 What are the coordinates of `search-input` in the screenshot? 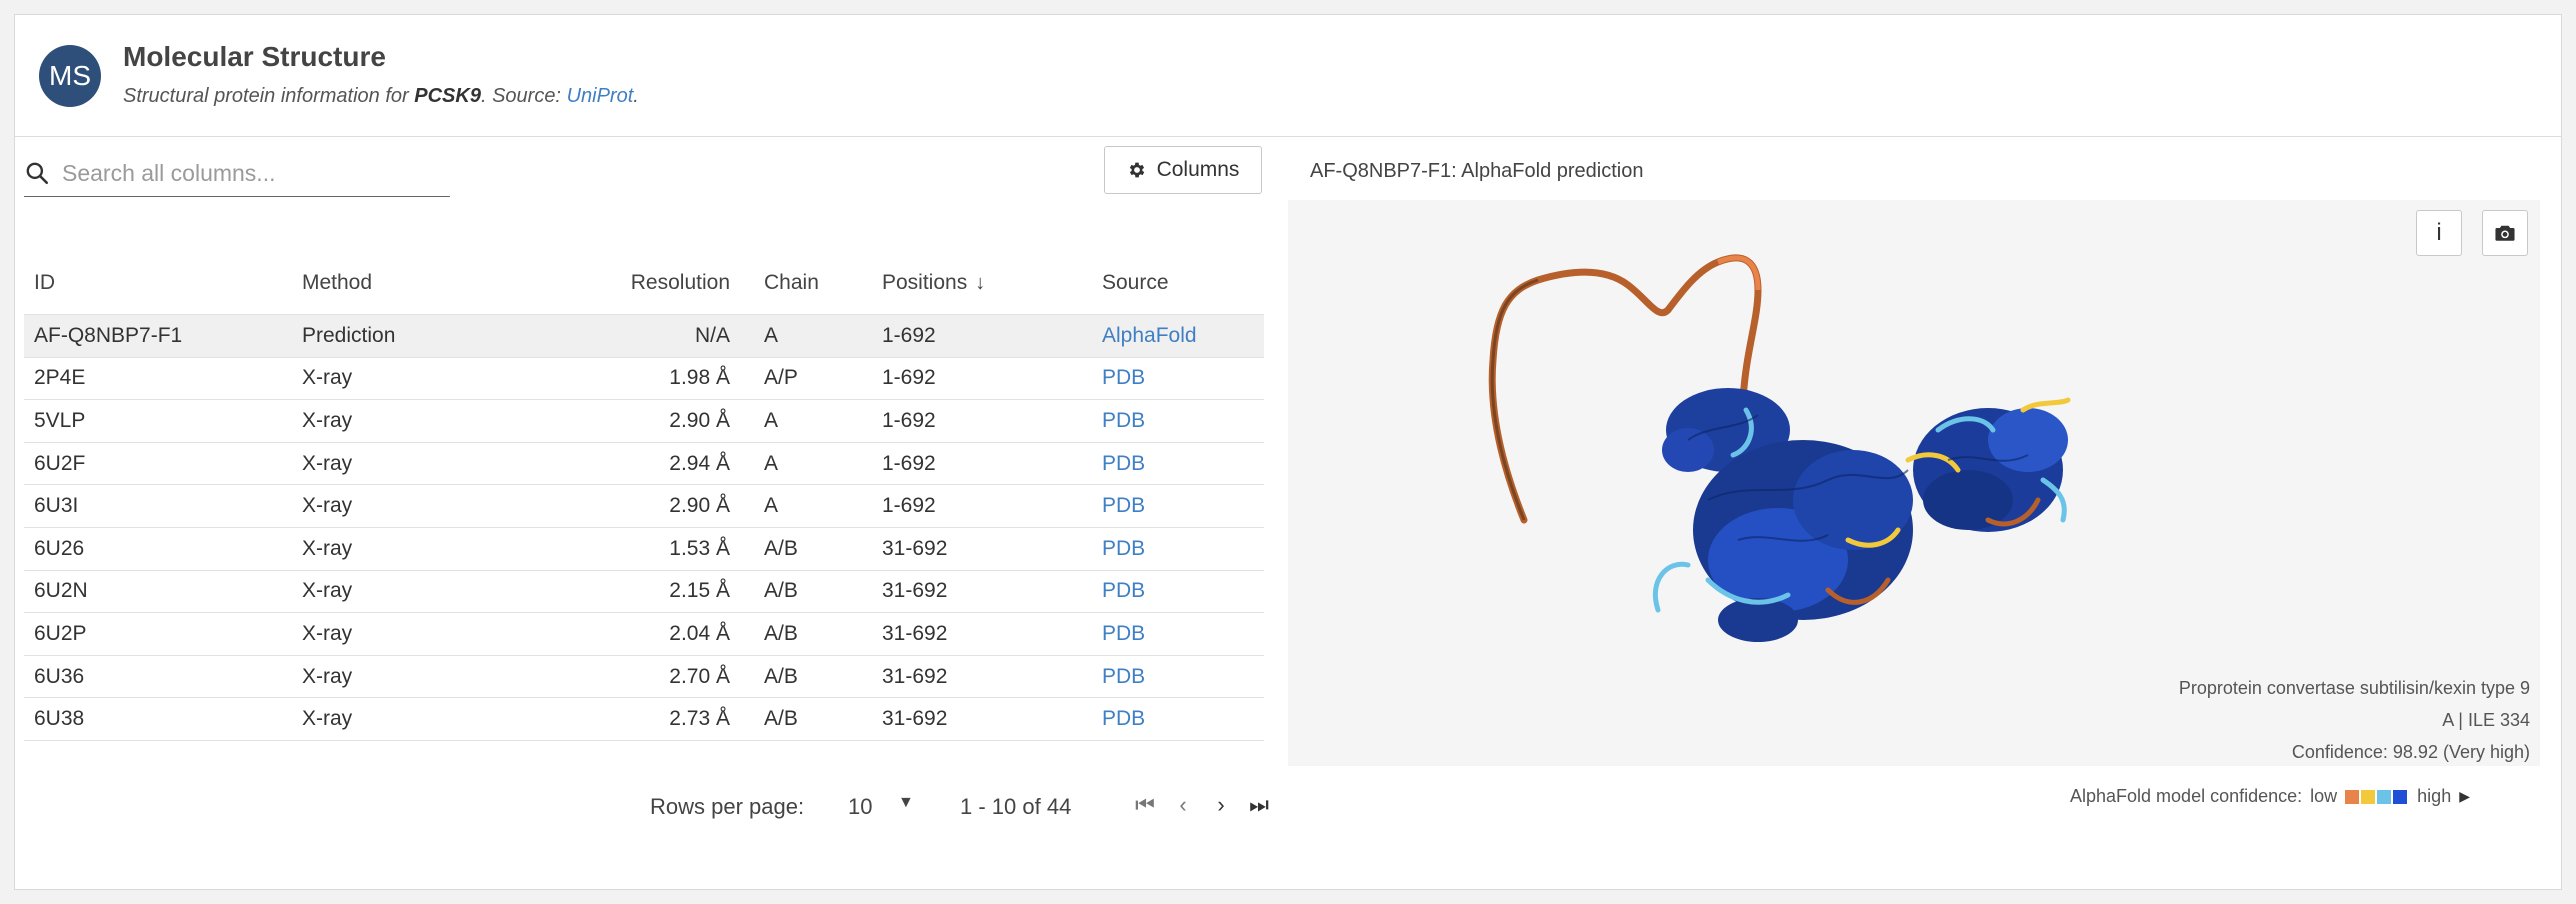 It's located at (252, 173).